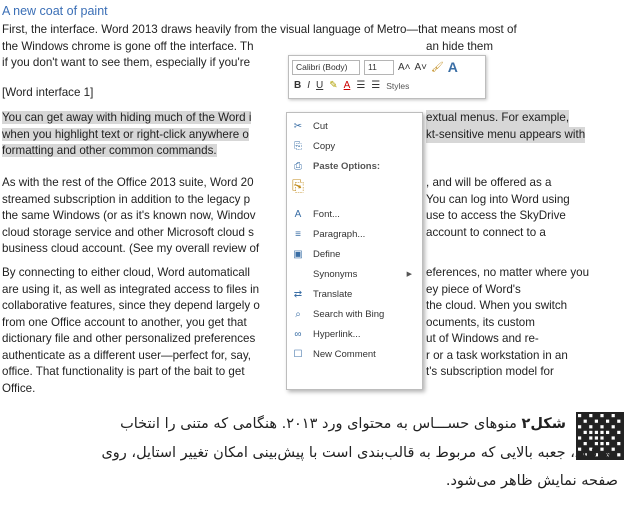  Describe the element at coordinates (344, 354) in the screenshot. I see `menu-item-label: New Comment` at that location.